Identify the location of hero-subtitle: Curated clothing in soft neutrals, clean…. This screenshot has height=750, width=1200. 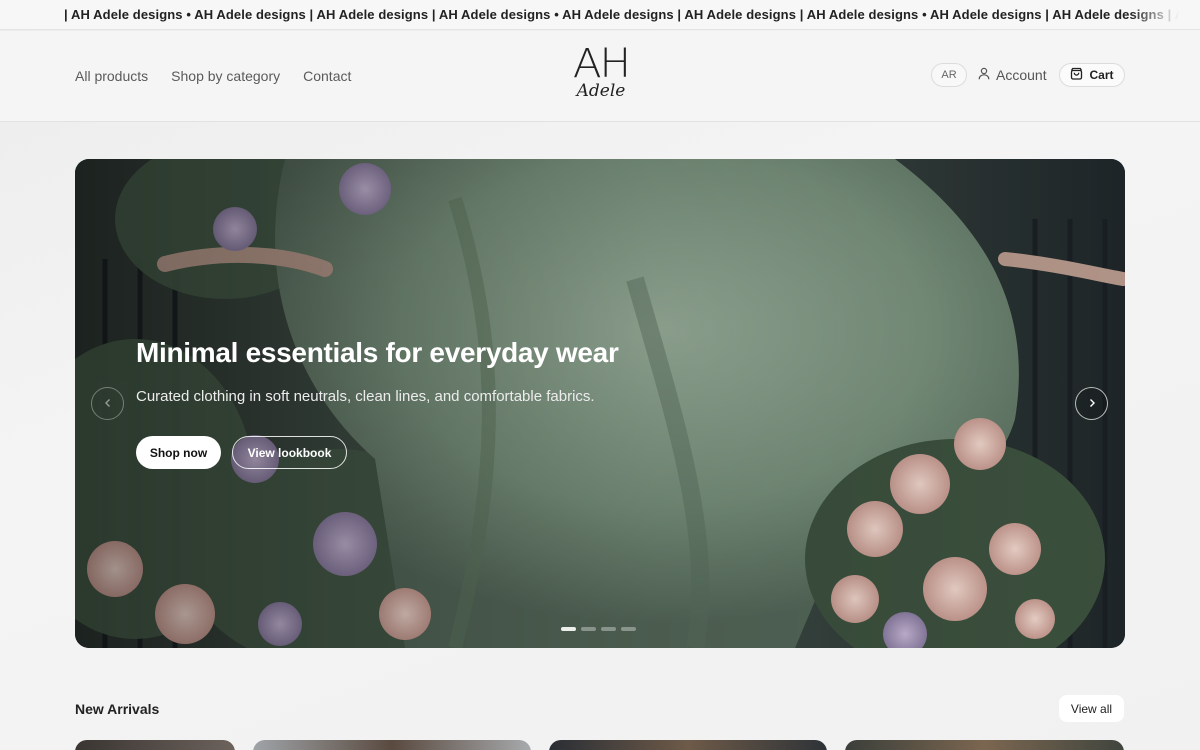
(365, 396).